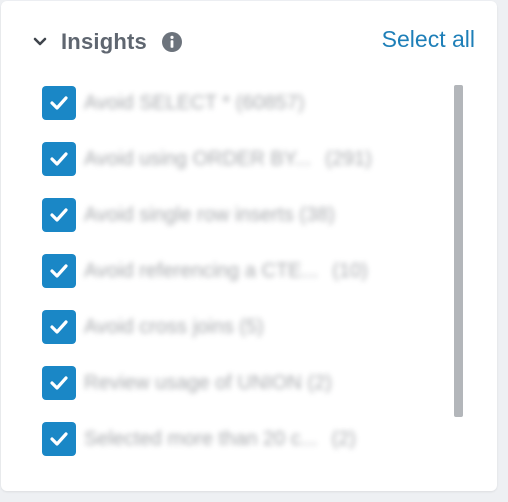 The width and height of the screenshot is (508, 502). What do you see at coordinates (172, 42) in the screenshot?
I see `info-icon` at bounding box center [172, 42].